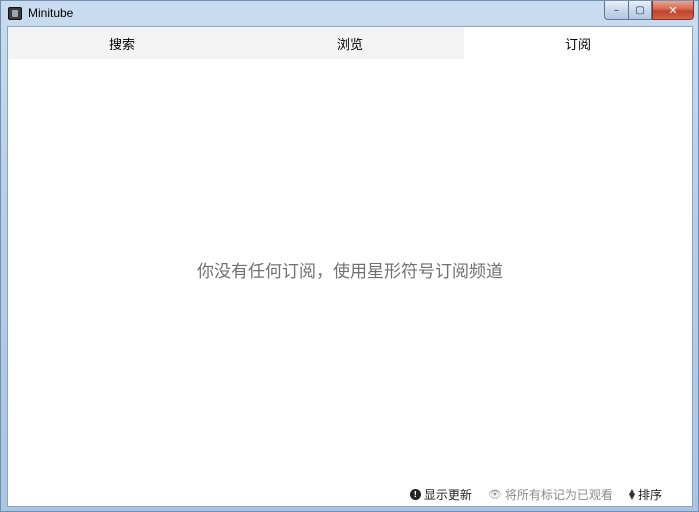 Image resolution: width=699 pixels, height=512 pixels. Describe the element at coordinates (122, 43) in the screenshot. I see `tab-search: 搜索` at that location.